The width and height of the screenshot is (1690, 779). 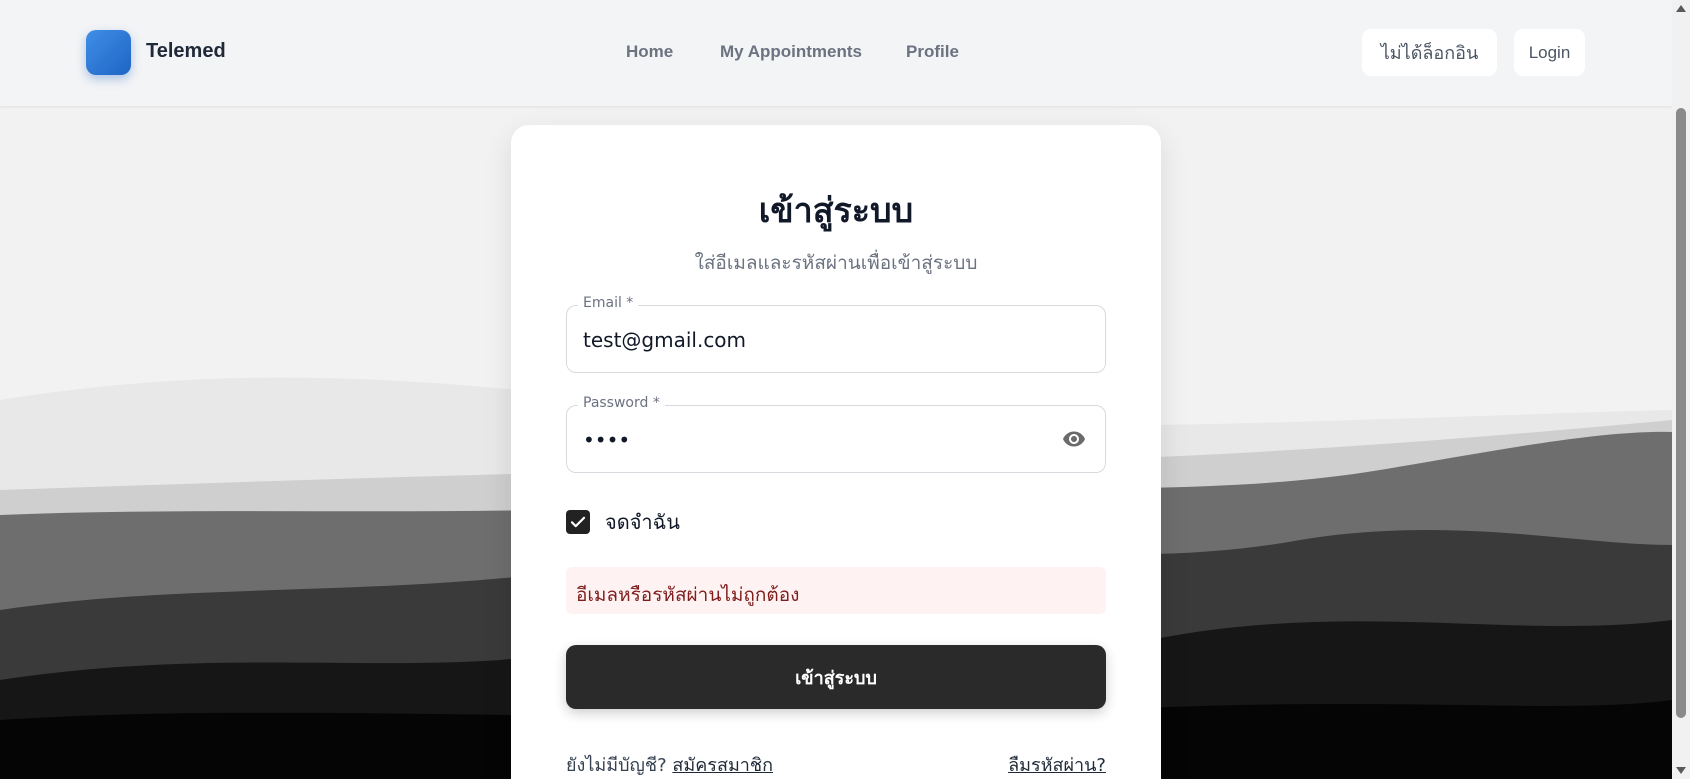 What do you see at coordinates (608, 303) in the screenshot?
I see `email-label: Email *` at bounding box center [608, 303].